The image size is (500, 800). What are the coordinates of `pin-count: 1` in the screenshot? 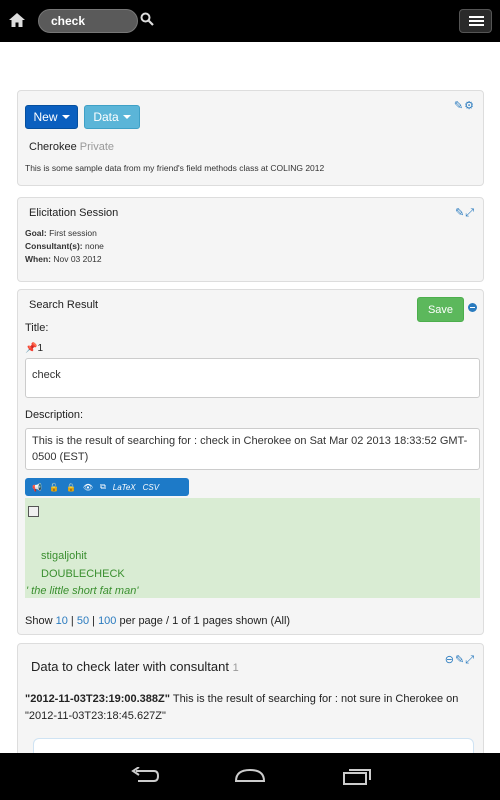 It's located at (40, 348).